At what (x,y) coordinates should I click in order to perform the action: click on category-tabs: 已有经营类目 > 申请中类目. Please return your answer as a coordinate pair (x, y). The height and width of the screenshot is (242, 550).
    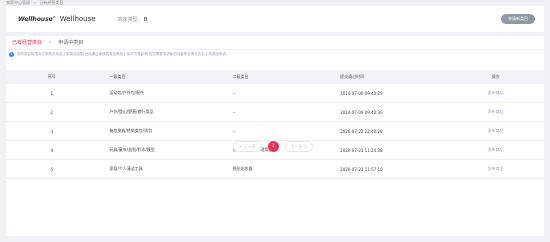
    Looking at the image, I should click on (275, 43).